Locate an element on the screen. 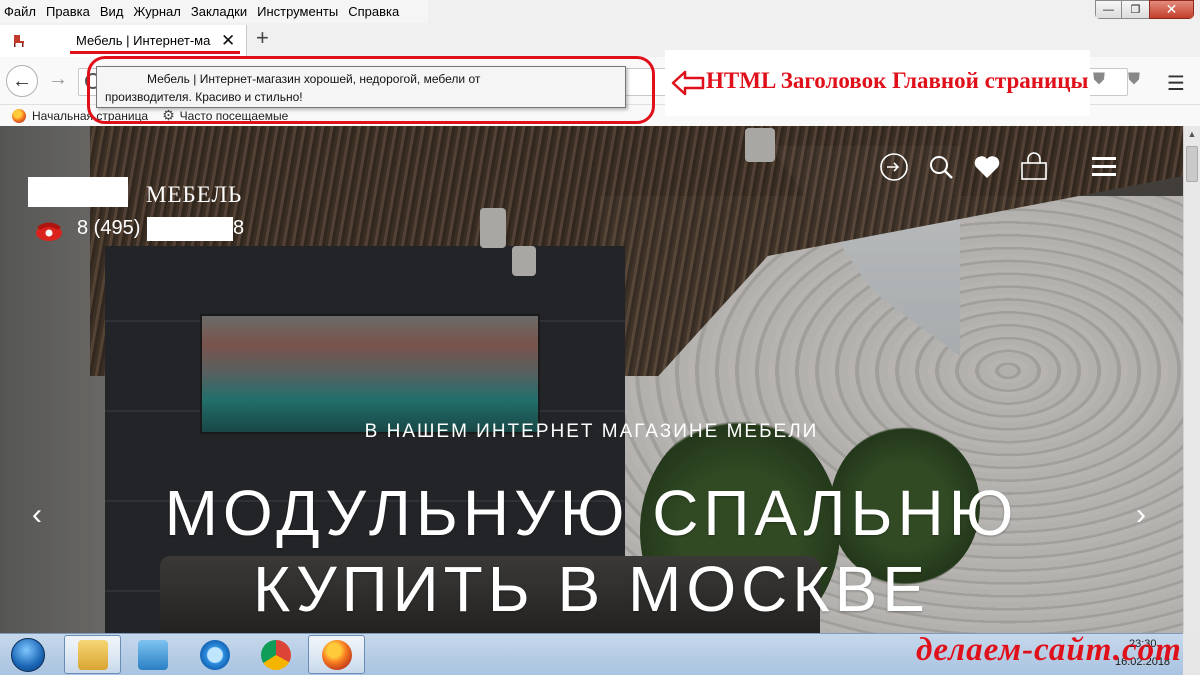 The width and height of the screenshot is (1200, 675). cart-icon is located at coordinates (1034, 167).